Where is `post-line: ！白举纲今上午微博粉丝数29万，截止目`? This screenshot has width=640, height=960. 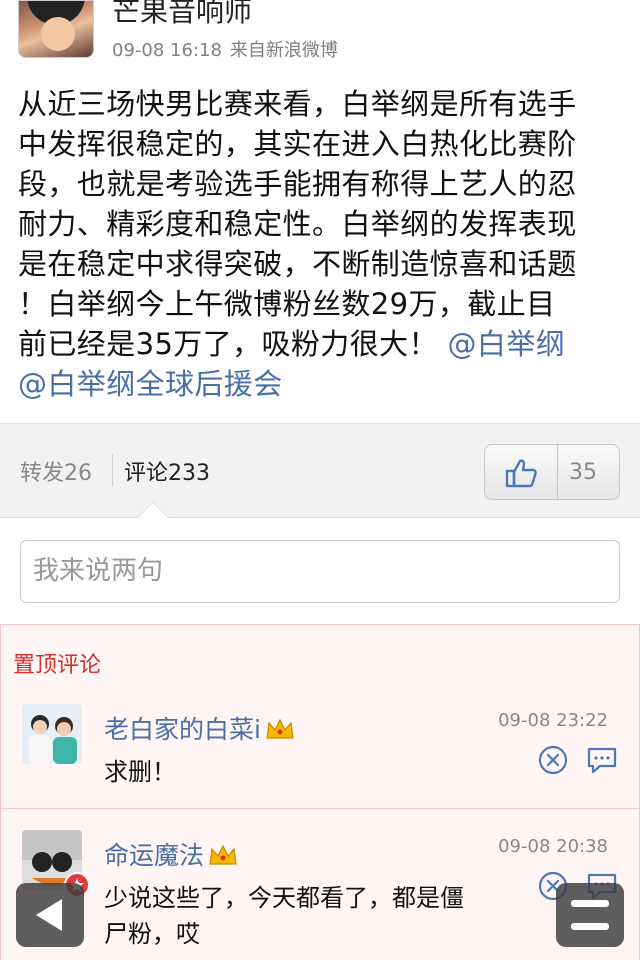
post-line: ！白举纲今上午微博粉丝数29万，截止目 is located at coordinates (287, 304).